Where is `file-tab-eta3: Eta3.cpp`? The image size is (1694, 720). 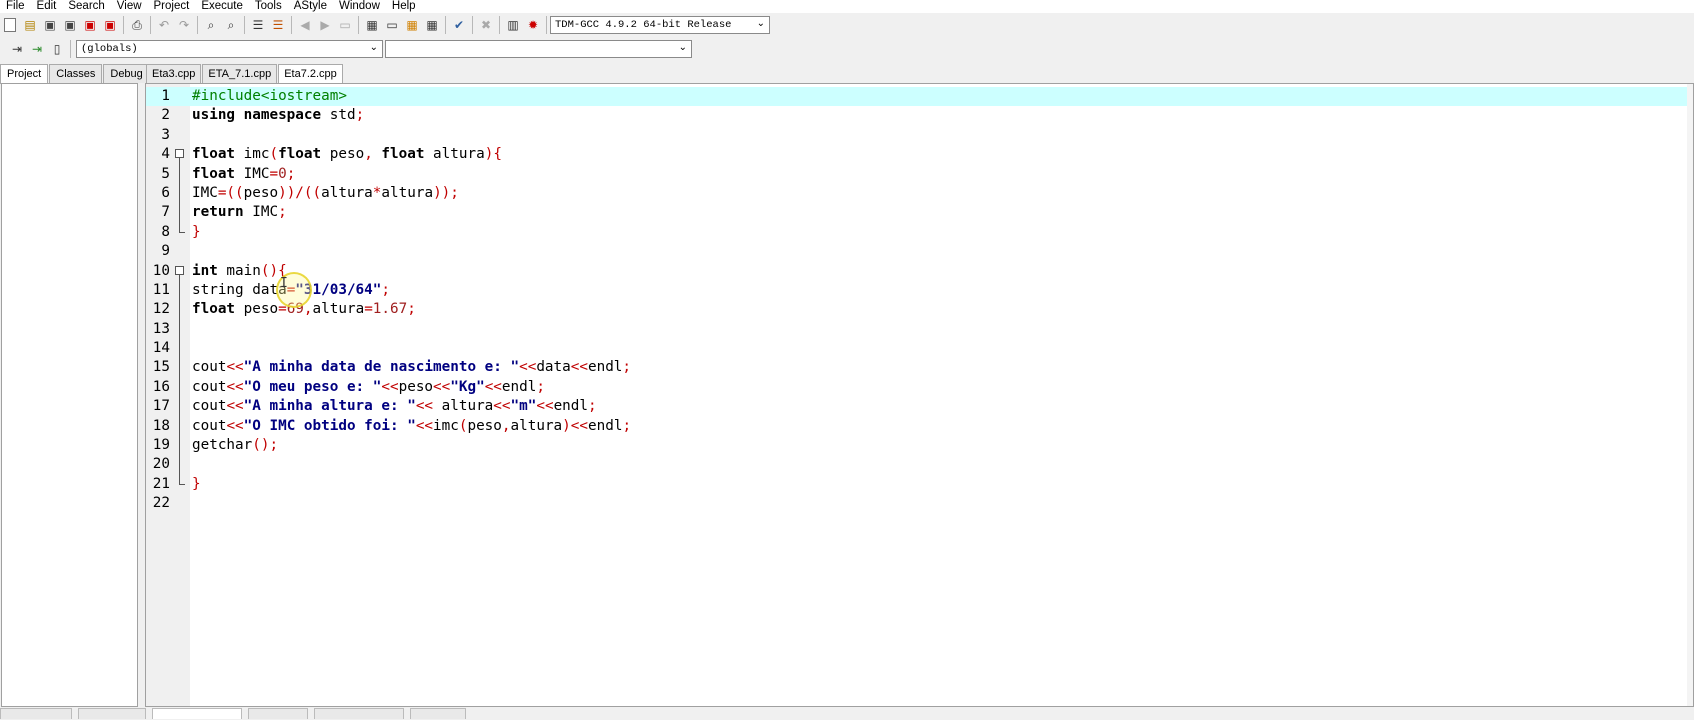 file-tab-eta3: Eta3.cpp is located at coordinates (174, 73).